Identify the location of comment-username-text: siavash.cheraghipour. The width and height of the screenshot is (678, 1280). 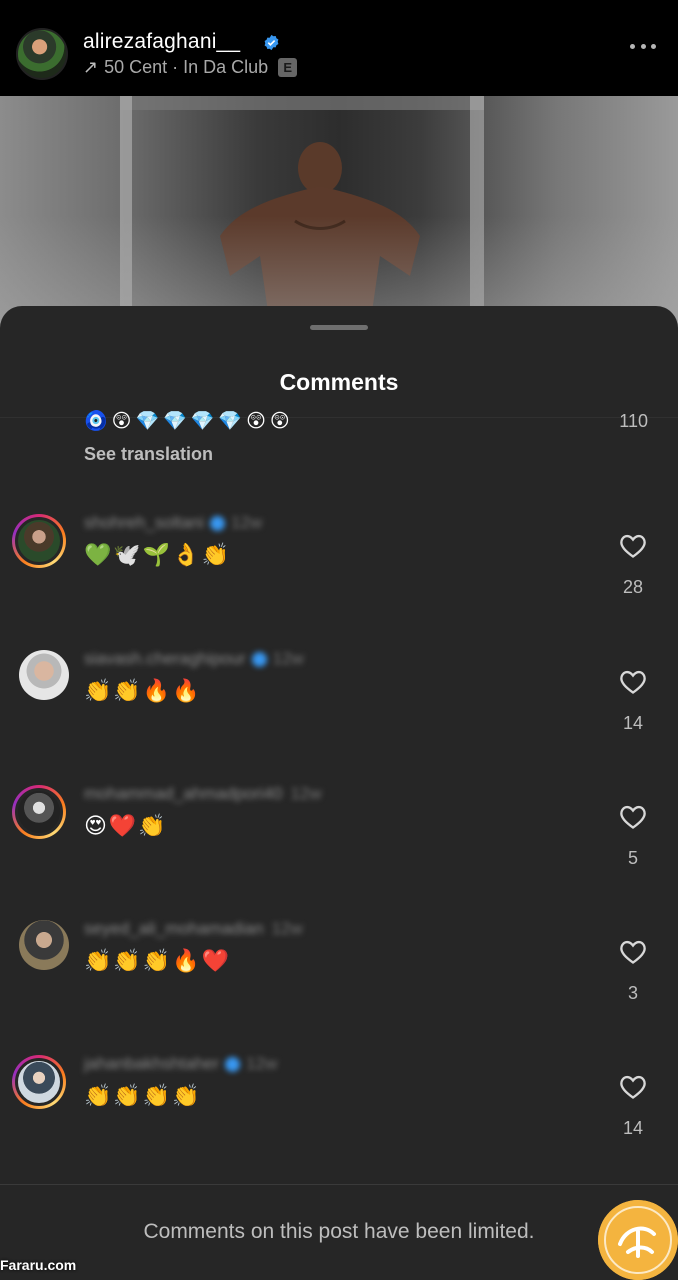
(165, 658).